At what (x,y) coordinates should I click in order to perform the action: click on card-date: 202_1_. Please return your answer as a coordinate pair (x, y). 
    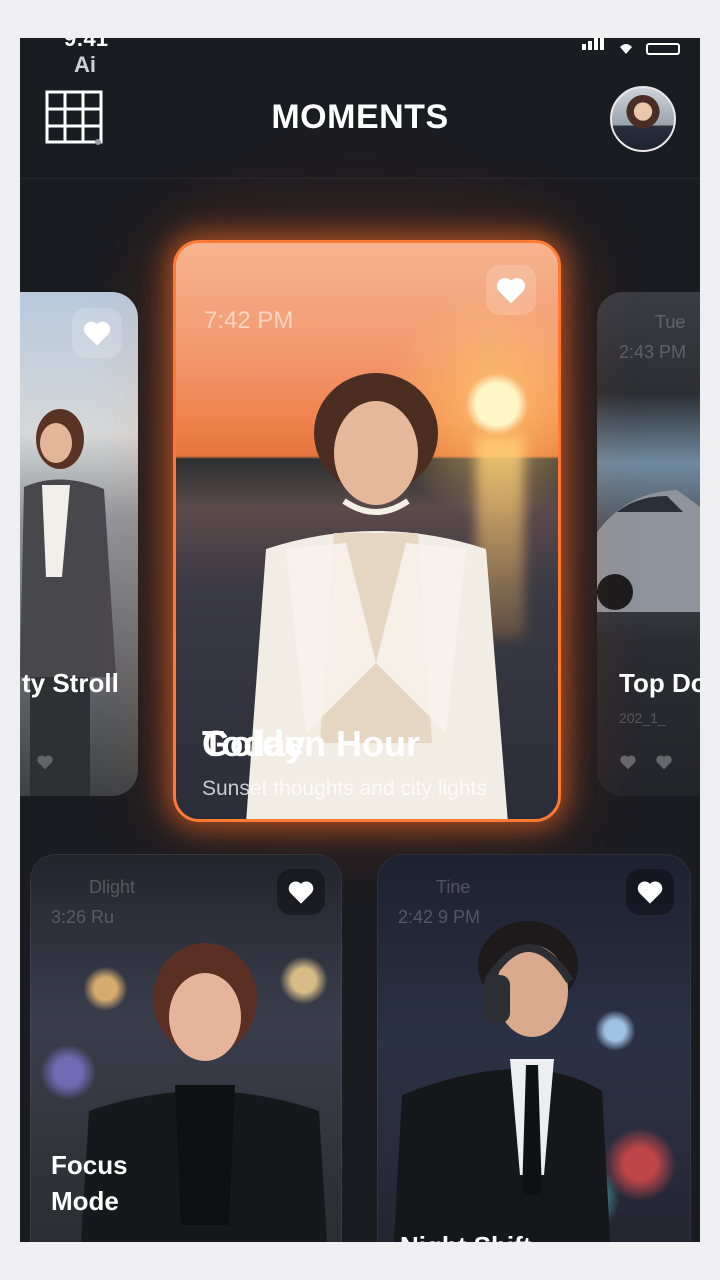
    Looking at the image, I should click on (642, 718).